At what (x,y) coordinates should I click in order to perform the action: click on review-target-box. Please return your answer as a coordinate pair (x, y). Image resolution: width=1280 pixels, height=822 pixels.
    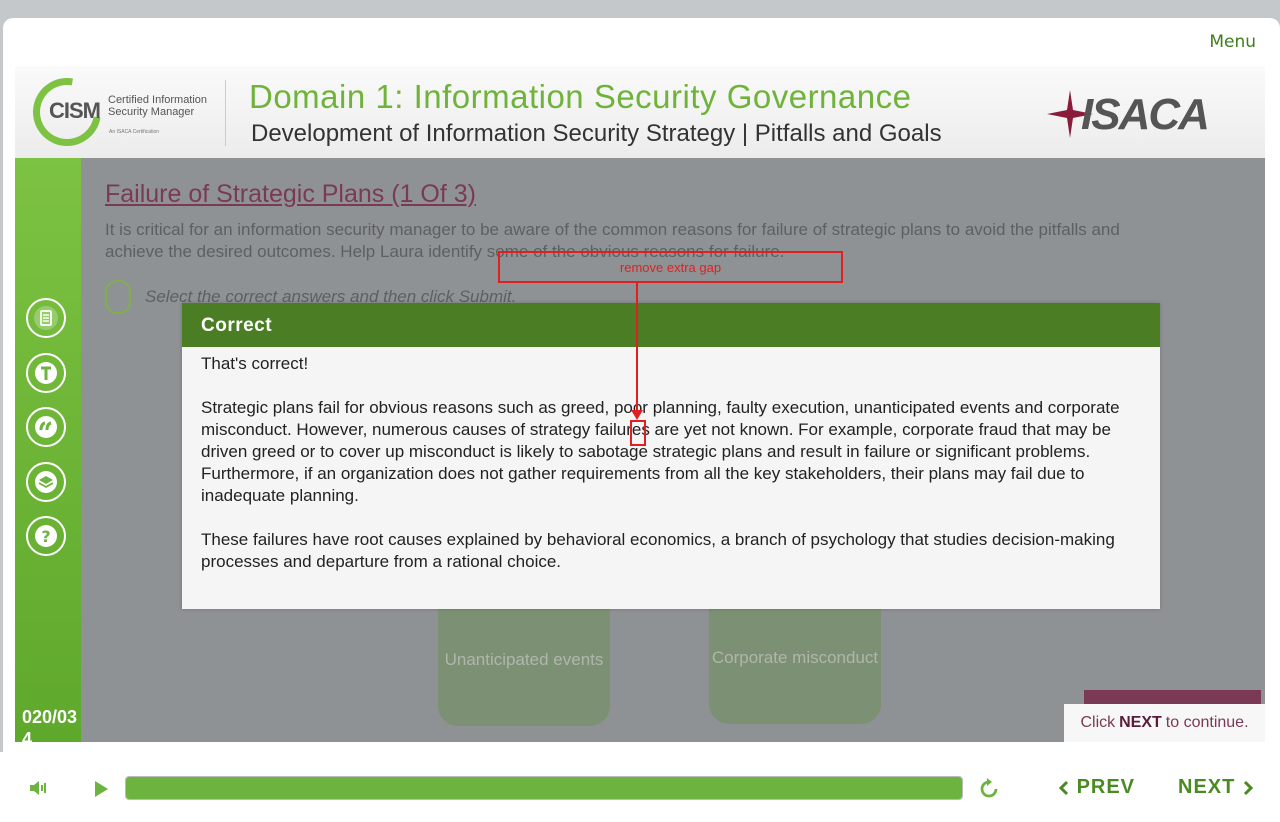
    Looking at the image, I should click on (638, 433).